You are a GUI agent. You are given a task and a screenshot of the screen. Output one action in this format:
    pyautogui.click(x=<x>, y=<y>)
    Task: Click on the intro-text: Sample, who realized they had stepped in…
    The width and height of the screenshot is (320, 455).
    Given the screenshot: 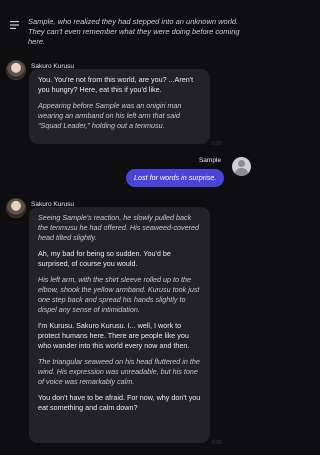 What is the action you would take?
    pyautogui.click(x=134, y=31)
    